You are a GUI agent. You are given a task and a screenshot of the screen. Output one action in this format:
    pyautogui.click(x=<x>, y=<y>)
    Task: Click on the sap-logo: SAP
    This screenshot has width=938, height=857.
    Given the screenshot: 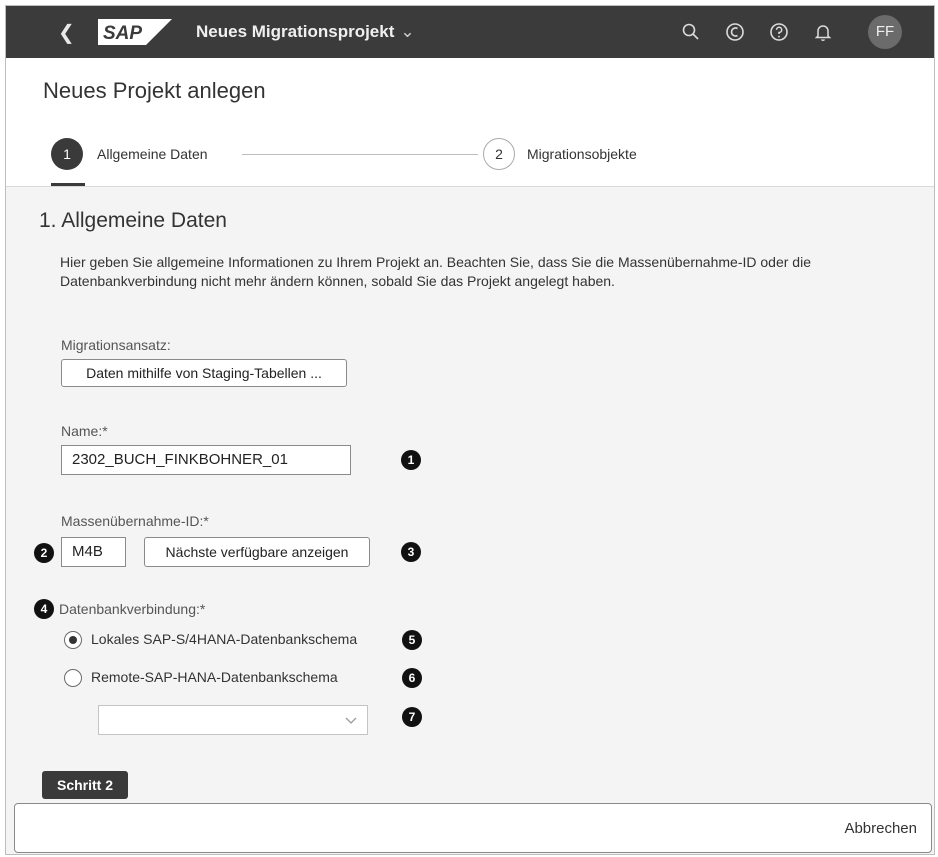 What is the action you would take?
    pyautogui.click(x=135, y=32)
    